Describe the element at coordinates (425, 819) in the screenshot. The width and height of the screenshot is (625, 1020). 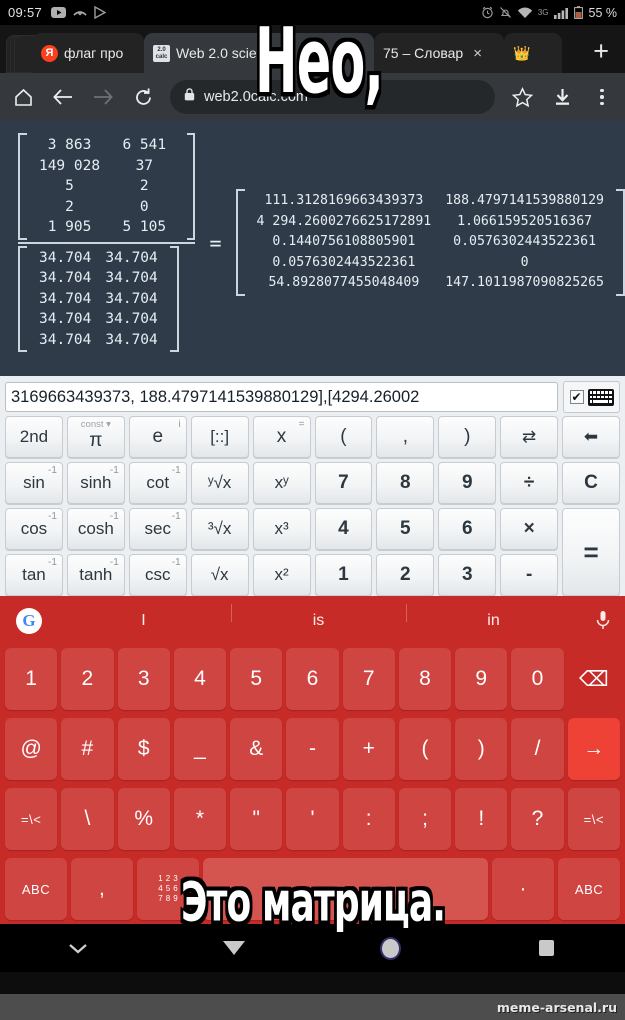
I see `kb-key-semicolon: ;` at that location.